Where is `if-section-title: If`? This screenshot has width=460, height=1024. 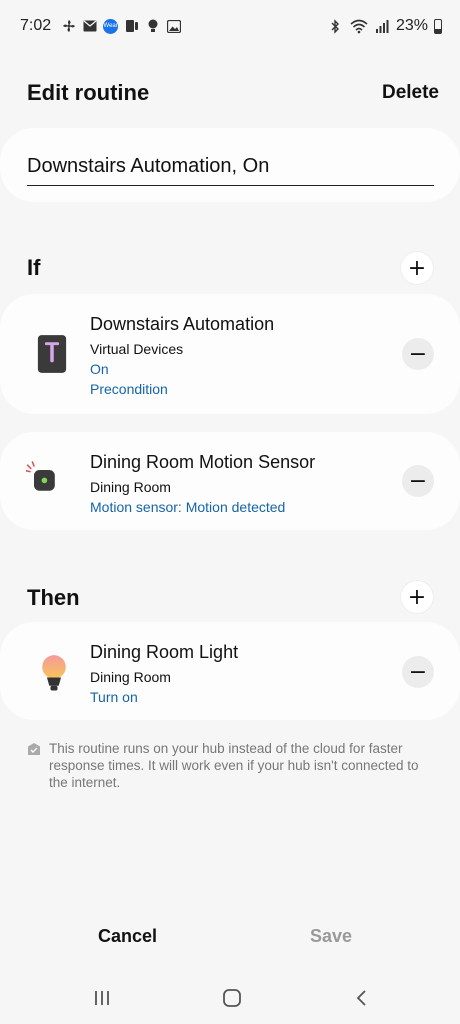 if-section-title: If is located at coordinates (34, 267).